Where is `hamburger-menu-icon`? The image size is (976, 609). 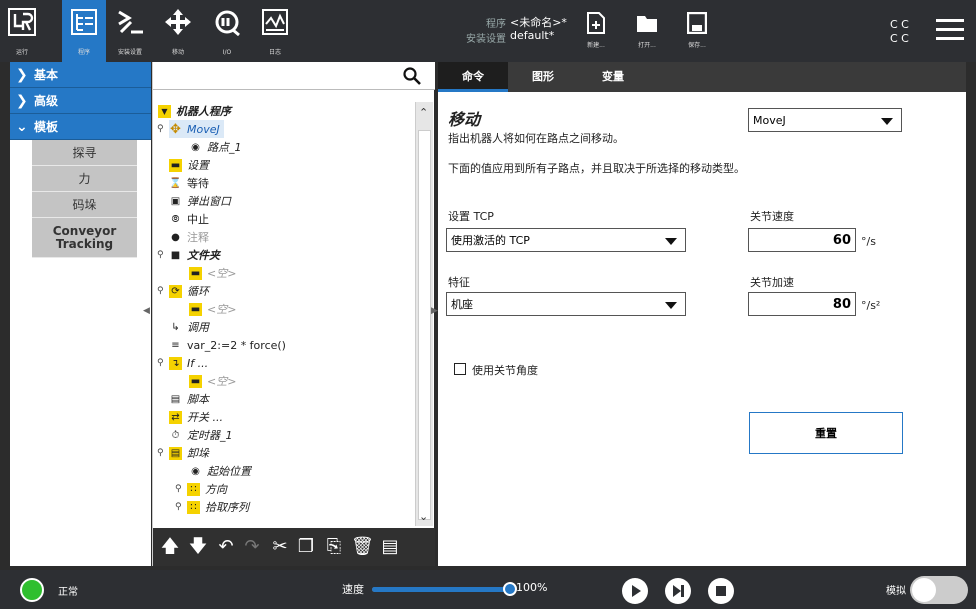
hamburger-menu-icon is located at coordinates (950, 30).